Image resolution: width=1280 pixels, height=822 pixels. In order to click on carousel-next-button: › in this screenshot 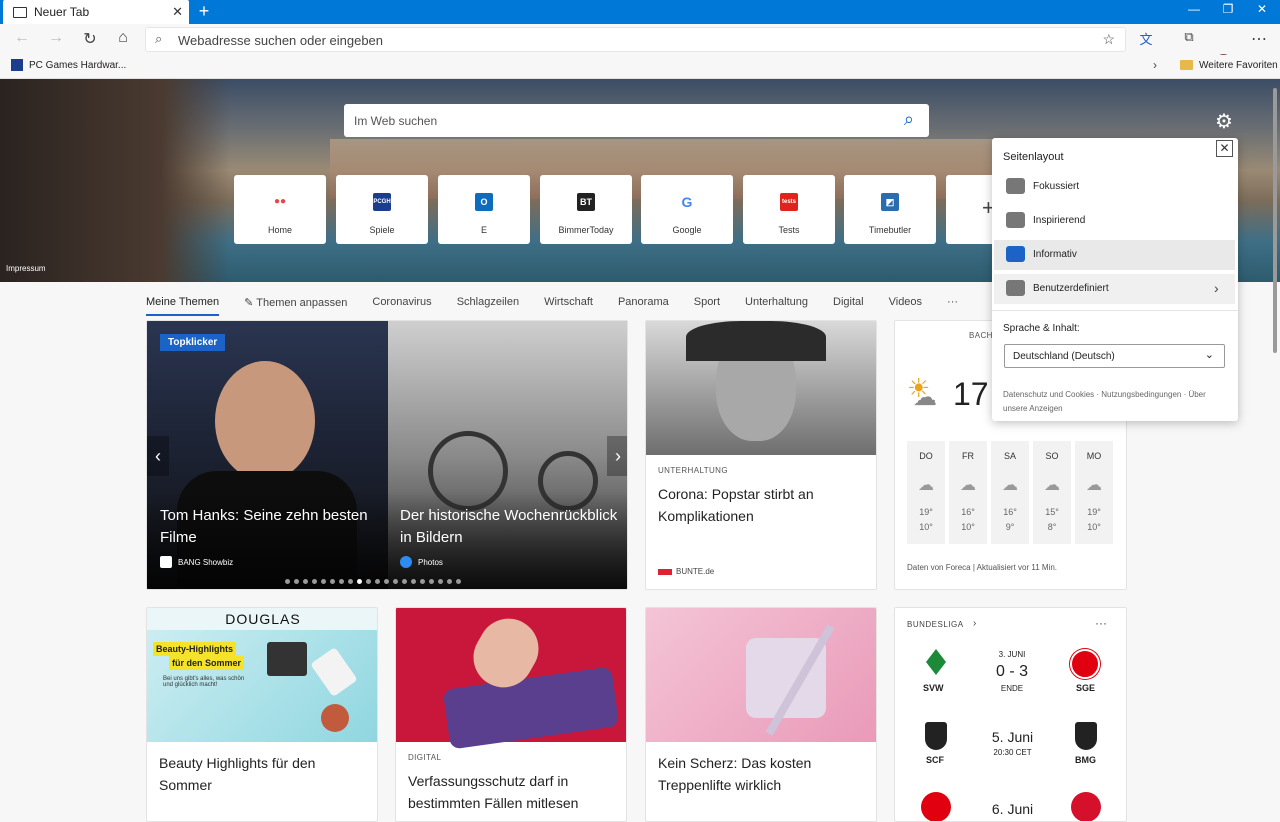, I will do `click(617, 456)`.